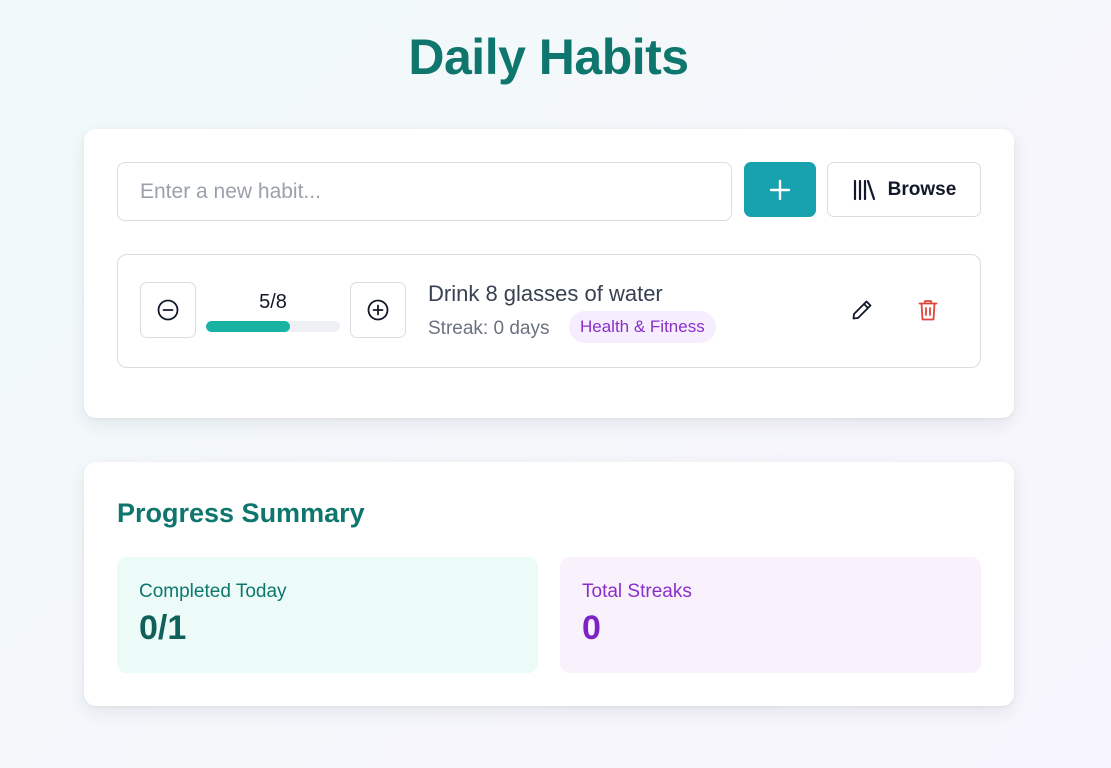 This screenshot has width=1111, height=768. What do you see at coordinates (489, 328) in the screenshot?
I see `habit-streak: Streak: 0 days` at bounding box center [489, 328].